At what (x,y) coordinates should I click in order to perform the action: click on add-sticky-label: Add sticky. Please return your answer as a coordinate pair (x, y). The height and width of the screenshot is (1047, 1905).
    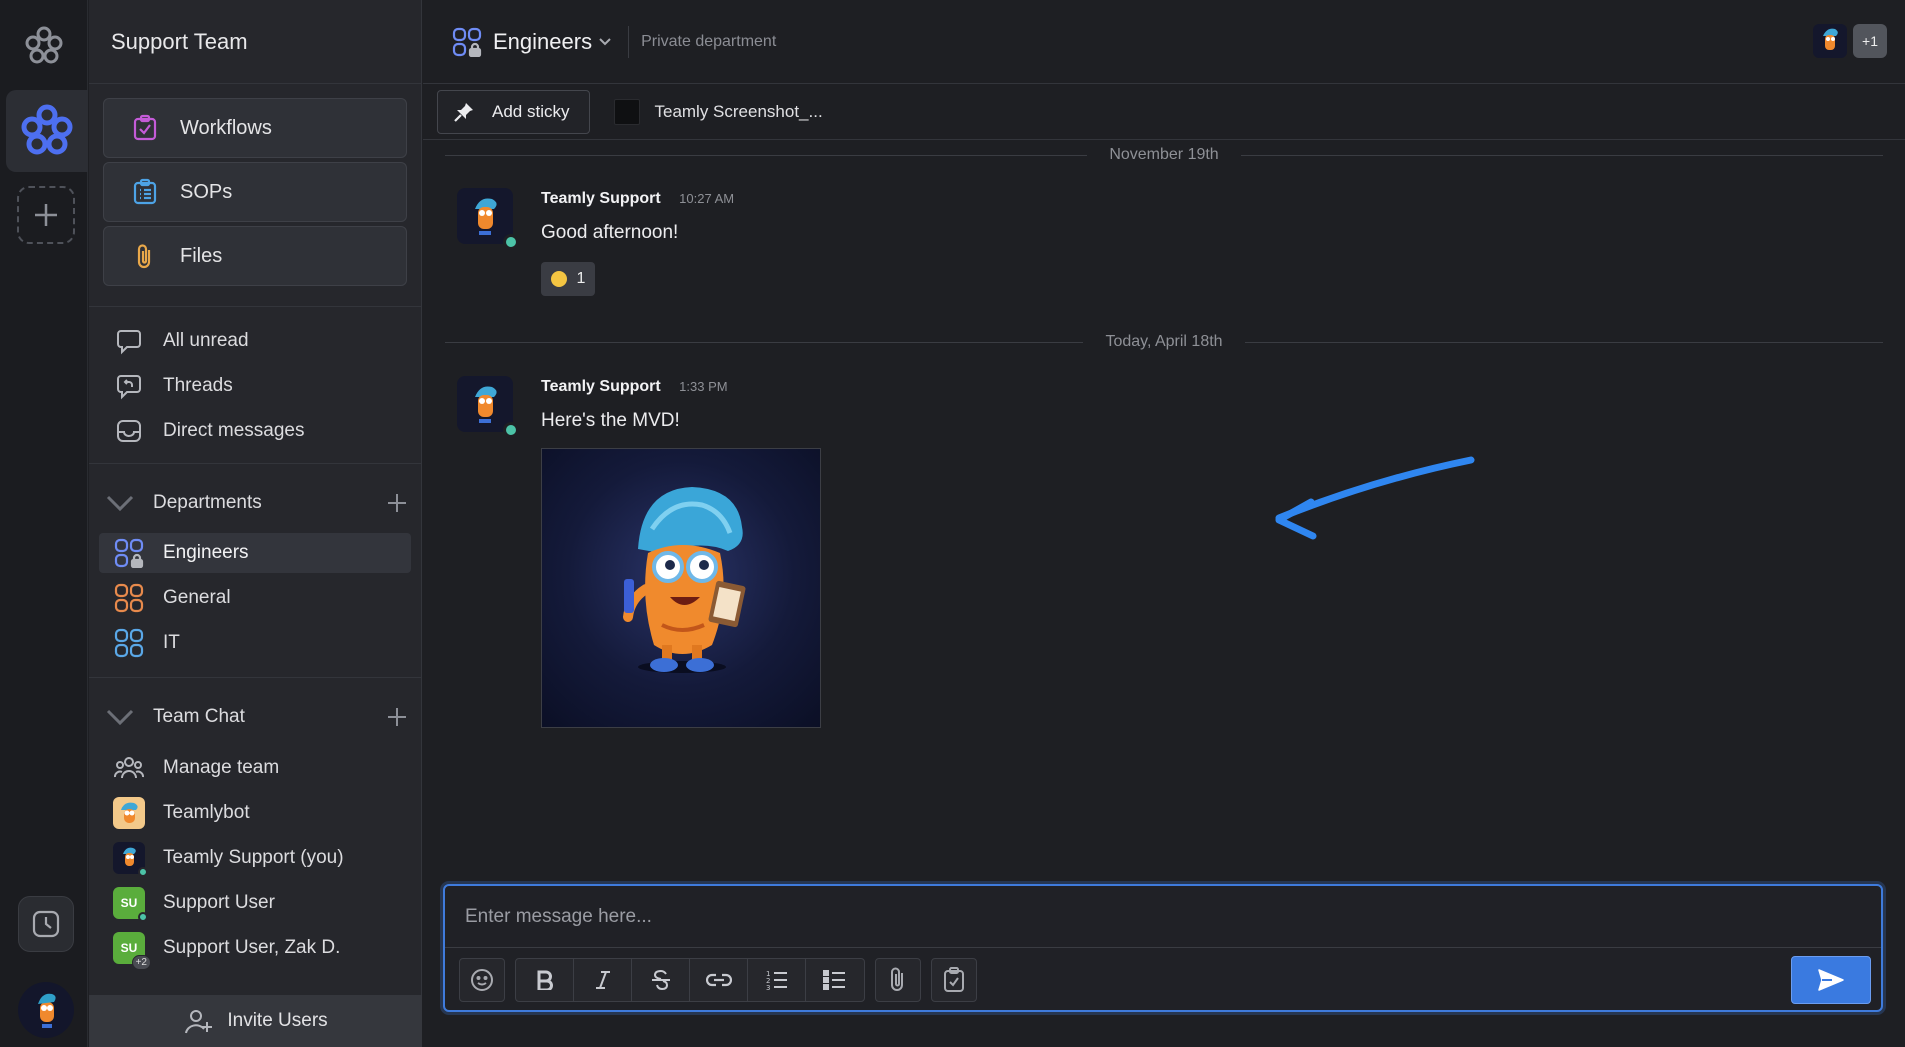
    Looking at the image, I should click on (531, 111).